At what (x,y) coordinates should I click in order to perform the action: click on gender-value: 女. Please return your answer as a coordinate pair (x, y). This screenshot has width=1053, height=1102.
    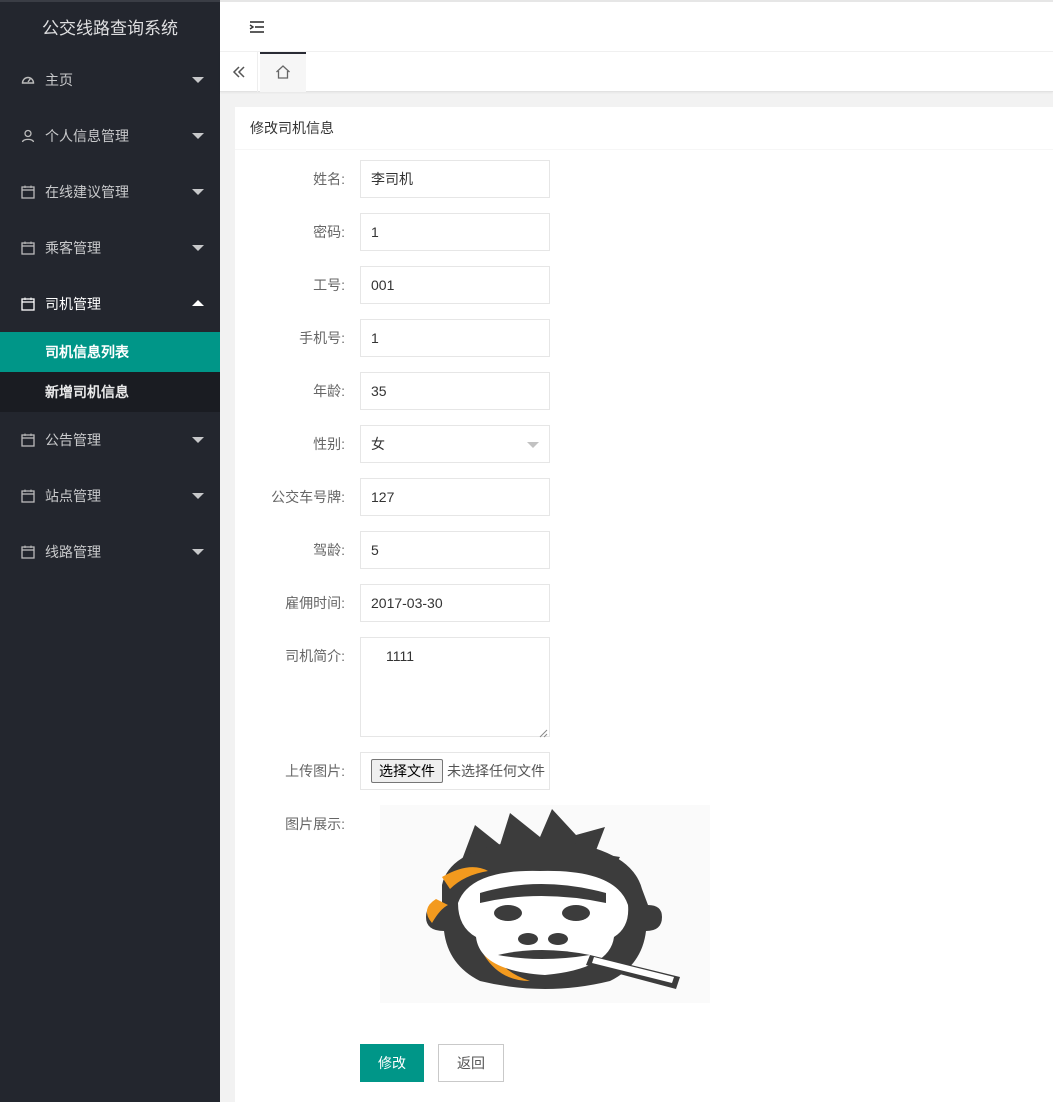
    Looking at the image, I should click on (378, 444).